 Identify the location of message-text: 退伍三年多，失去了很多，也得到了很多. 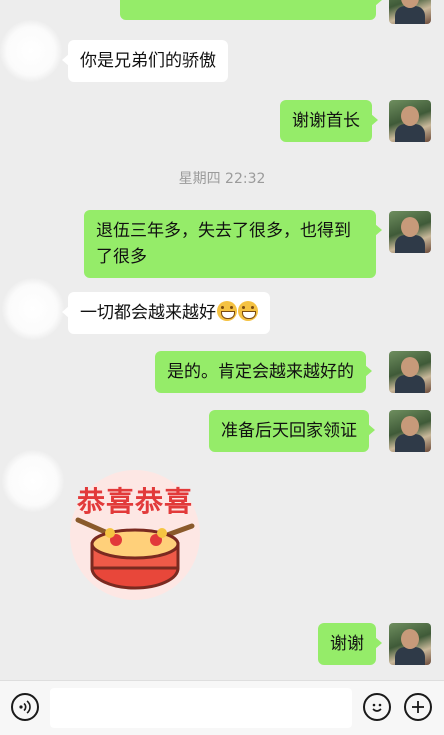
(223, 244).